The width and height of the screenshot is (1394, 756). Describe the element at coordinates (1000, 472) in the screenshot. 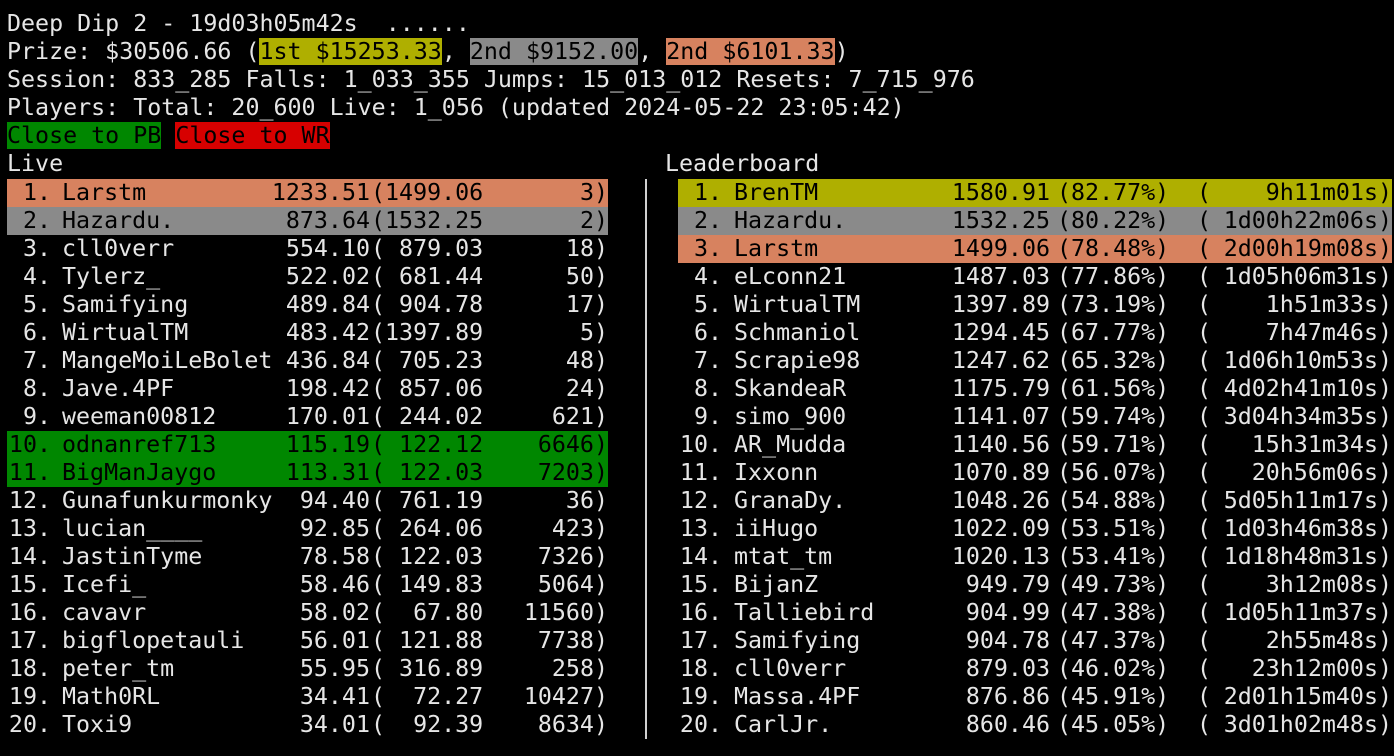

I see `leaderboard-best-height: 1070.89` at that location.